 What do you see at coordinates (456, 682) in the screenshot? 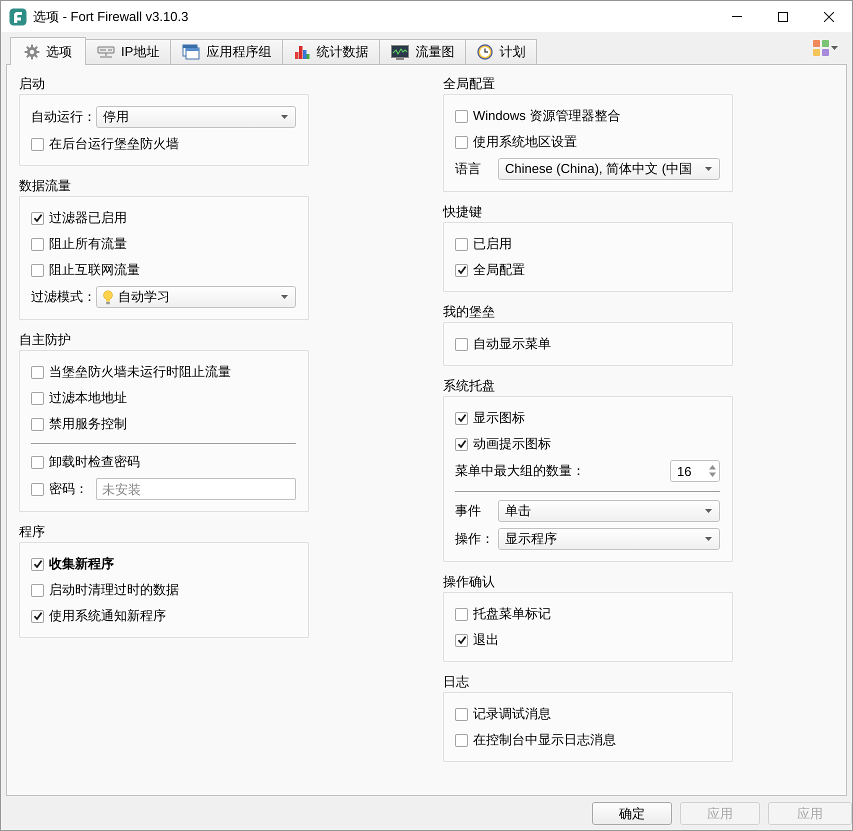
I see `group-title: 日志` at bounding box center [456, 682].